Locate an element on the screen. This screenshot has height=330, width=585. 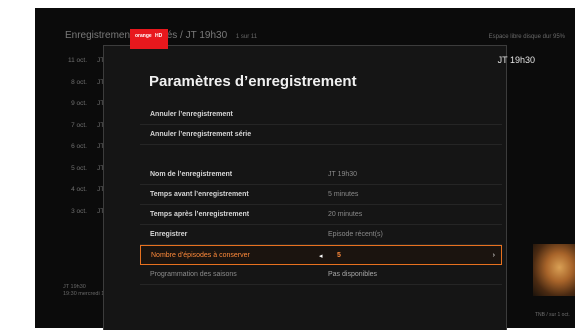
arrow-left-icon: ◂ is located at coordinates (321, 256).